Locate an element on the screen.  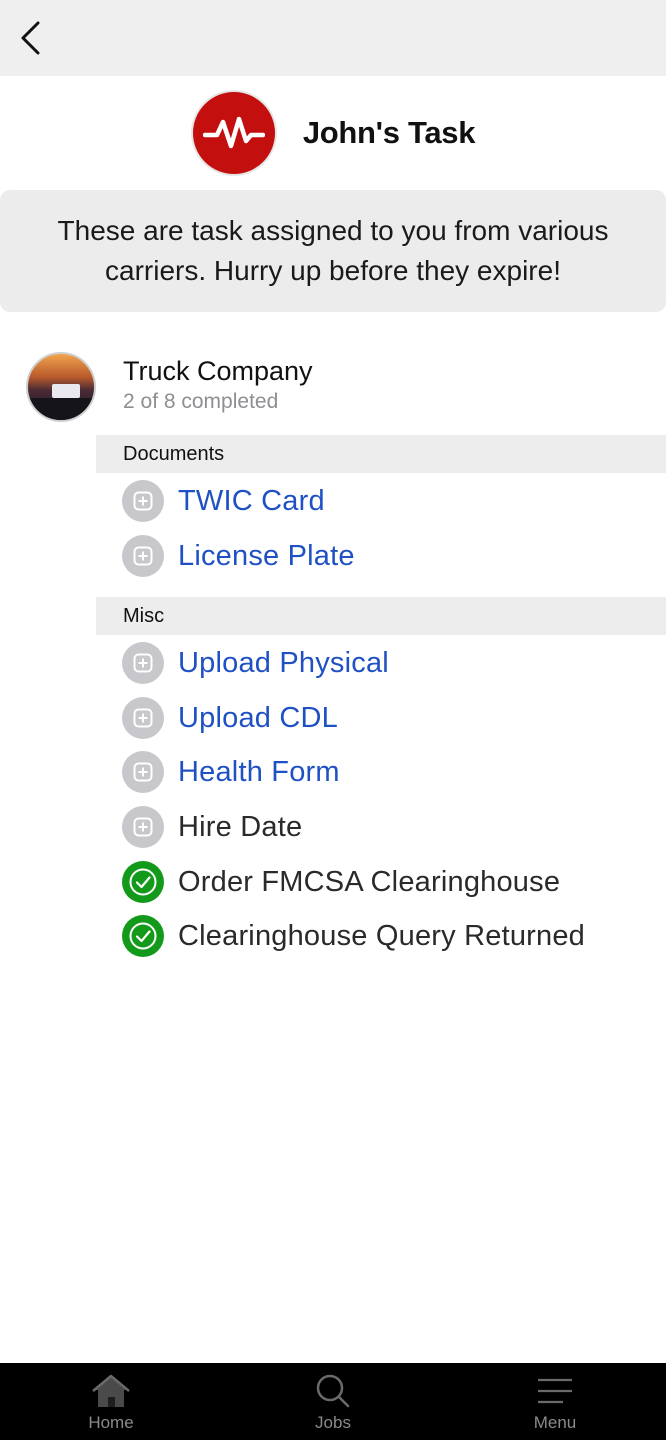
task-label: TWIC Card is located at coordinates (251, 500).